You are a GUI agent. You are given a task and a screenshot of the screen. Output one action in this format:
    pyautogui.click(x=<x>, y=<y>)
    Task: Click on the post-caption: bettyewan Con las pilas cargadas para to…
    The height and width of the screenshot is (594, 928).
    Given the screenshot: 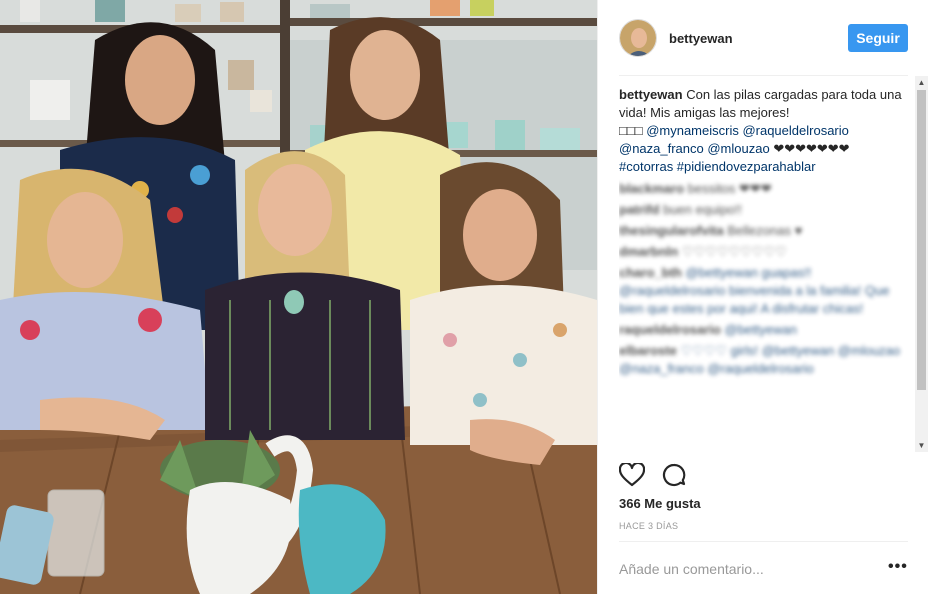 What is the action you would take?
    pyautogui.click(x=764, y=131)
    